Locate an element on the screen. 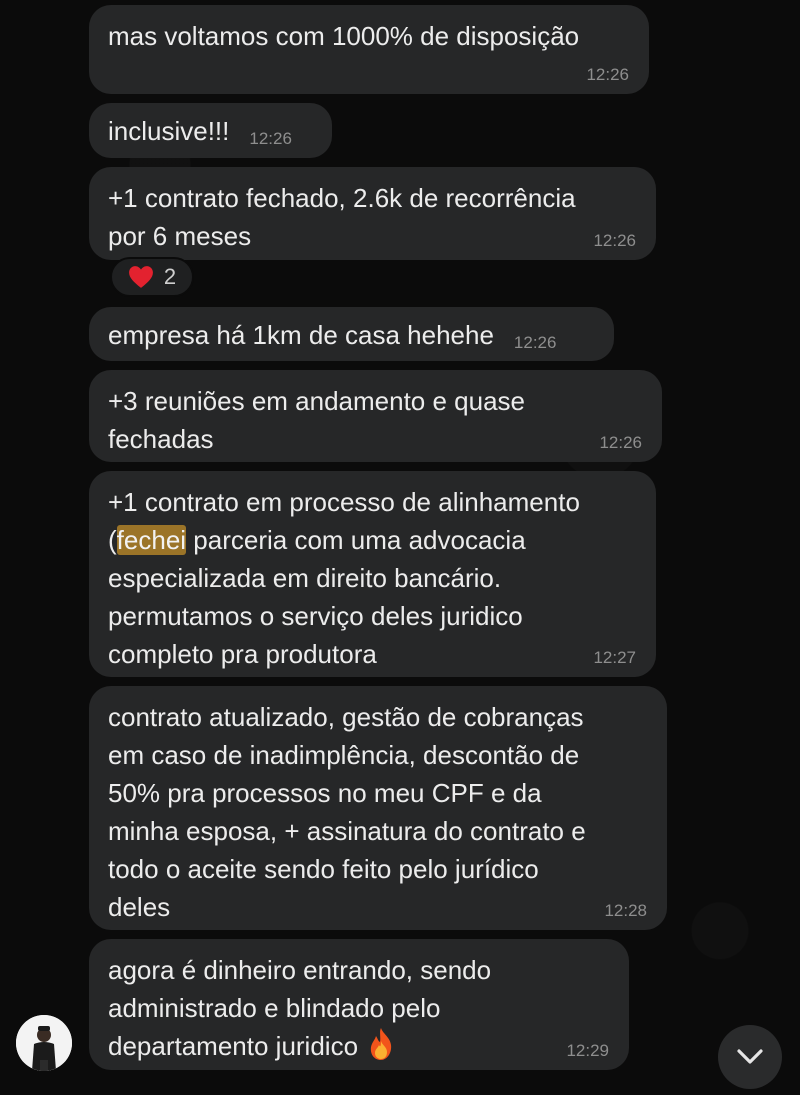  heart-icon is located at coordinates (140, 277).